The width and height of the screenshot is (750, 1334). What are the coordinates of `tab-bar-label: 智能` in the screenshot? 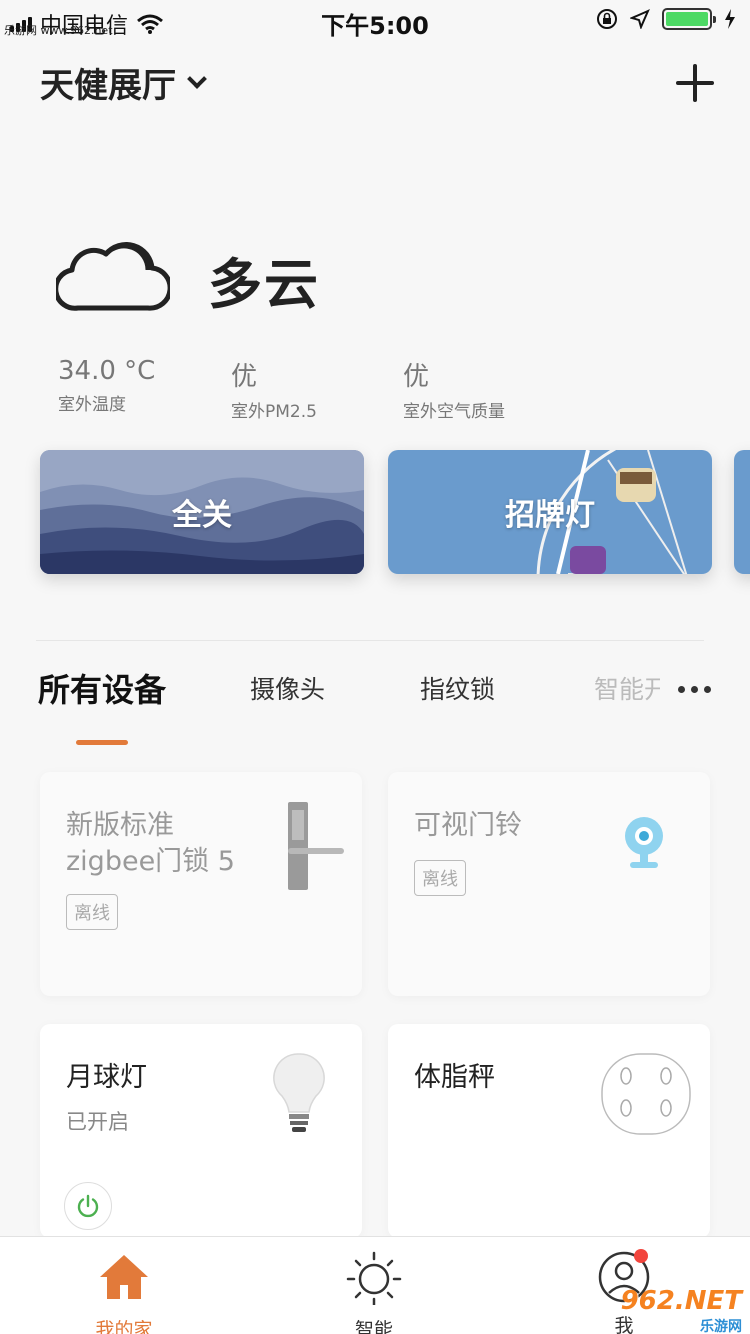 It's located at (373, 1326).